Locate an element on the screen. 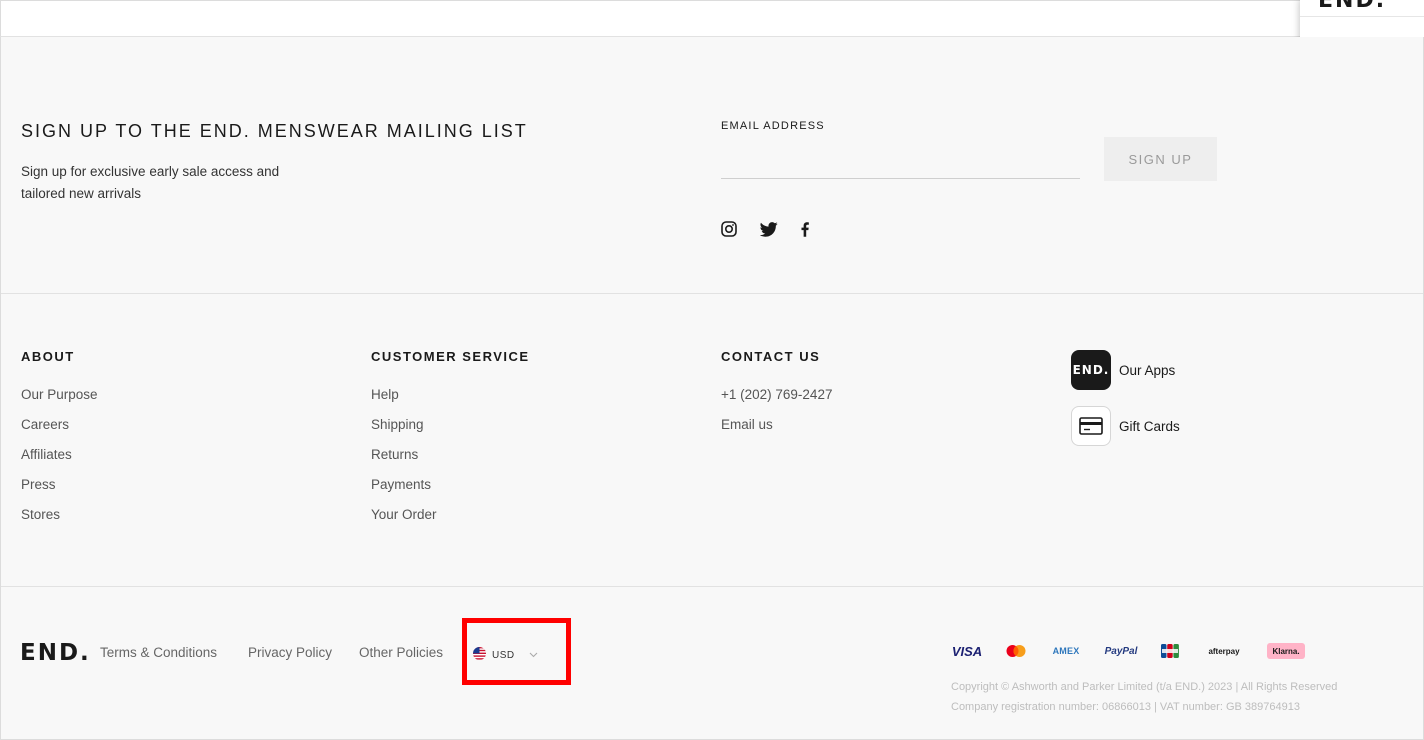  instagram-icon is located at coordinates (729, 229).